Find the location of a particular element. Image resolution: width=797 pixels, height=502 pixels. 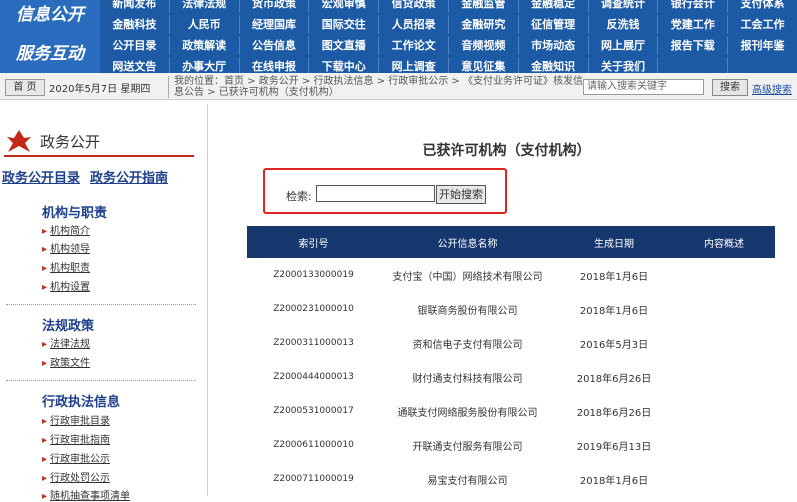

table-row: Z2000531000017 通联支付网络服务股份有限公司 2018年6月26日 is located at coordinates (511, 411).